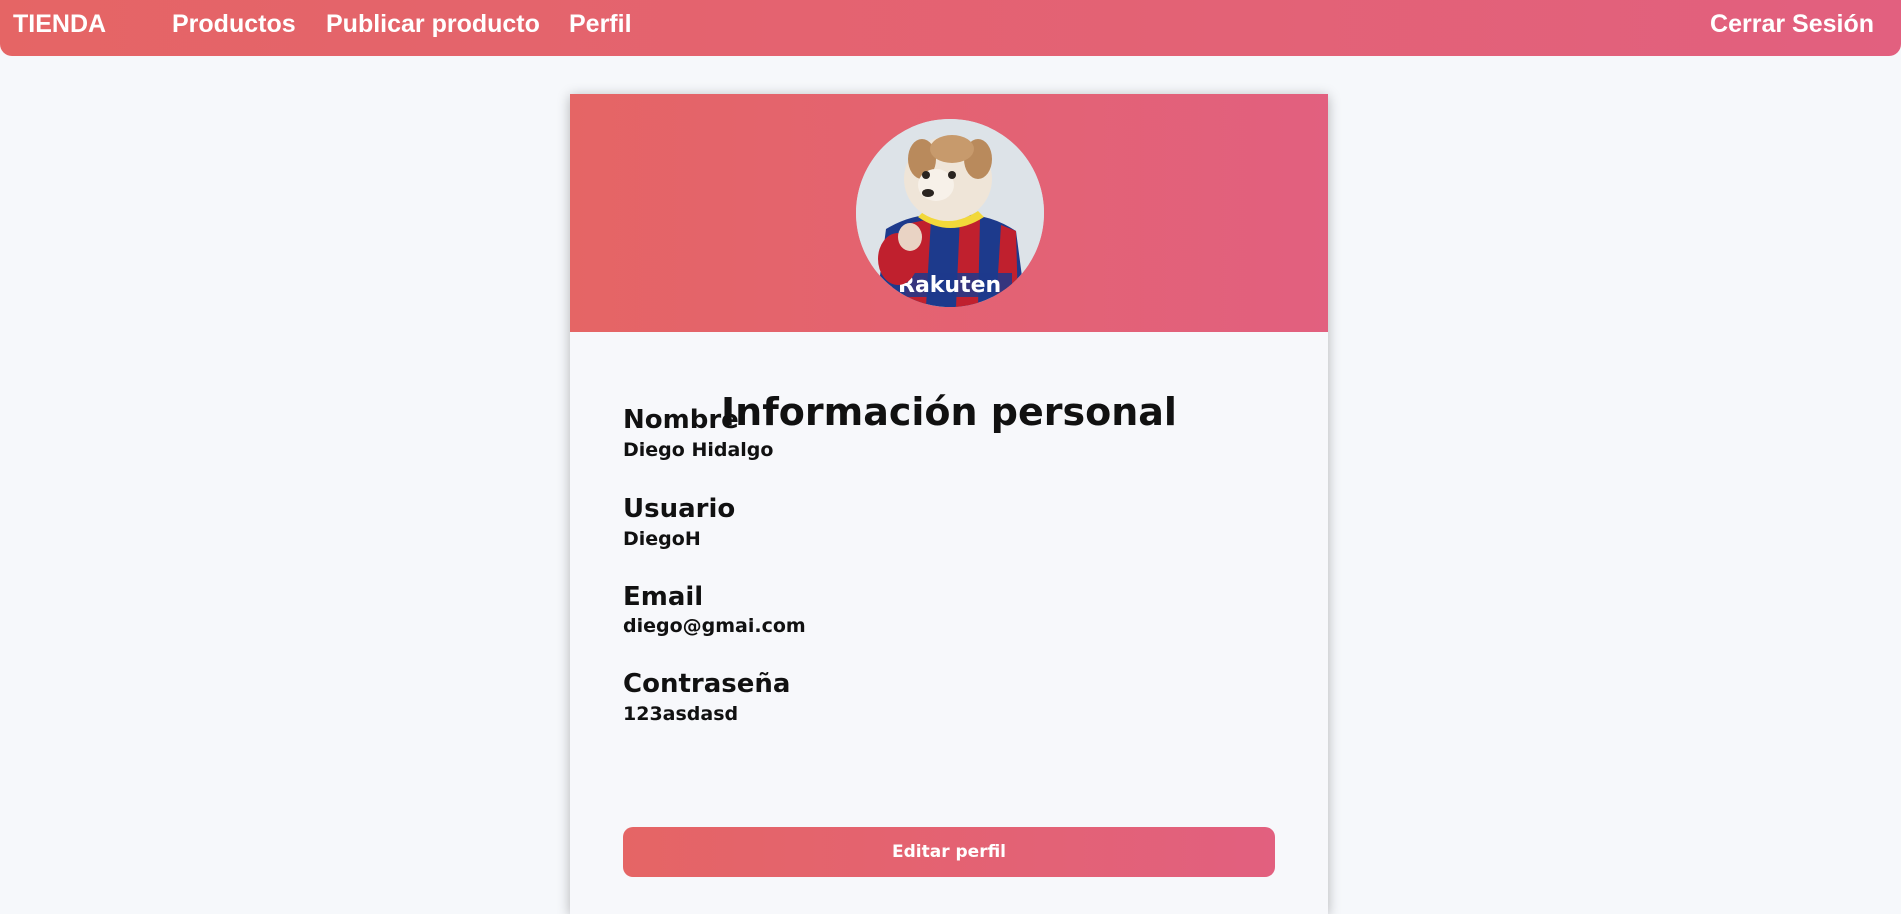 This screenshot has height=914, width=1901. What do you see at coordinates (949, 285) in the screenshot?
I see `jersey-sponsor-text: Rakuten` at bounding box center [949, 285].